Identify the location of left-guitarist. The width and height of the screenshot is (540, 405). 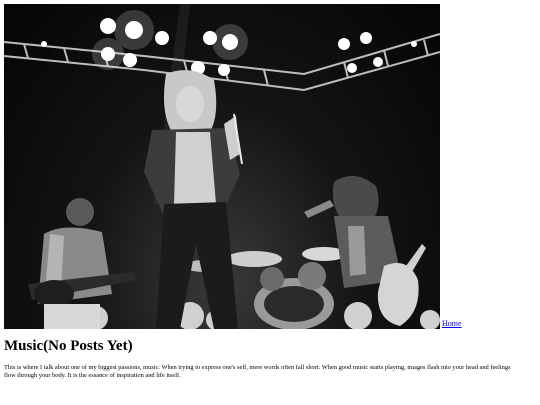
(82, 263).